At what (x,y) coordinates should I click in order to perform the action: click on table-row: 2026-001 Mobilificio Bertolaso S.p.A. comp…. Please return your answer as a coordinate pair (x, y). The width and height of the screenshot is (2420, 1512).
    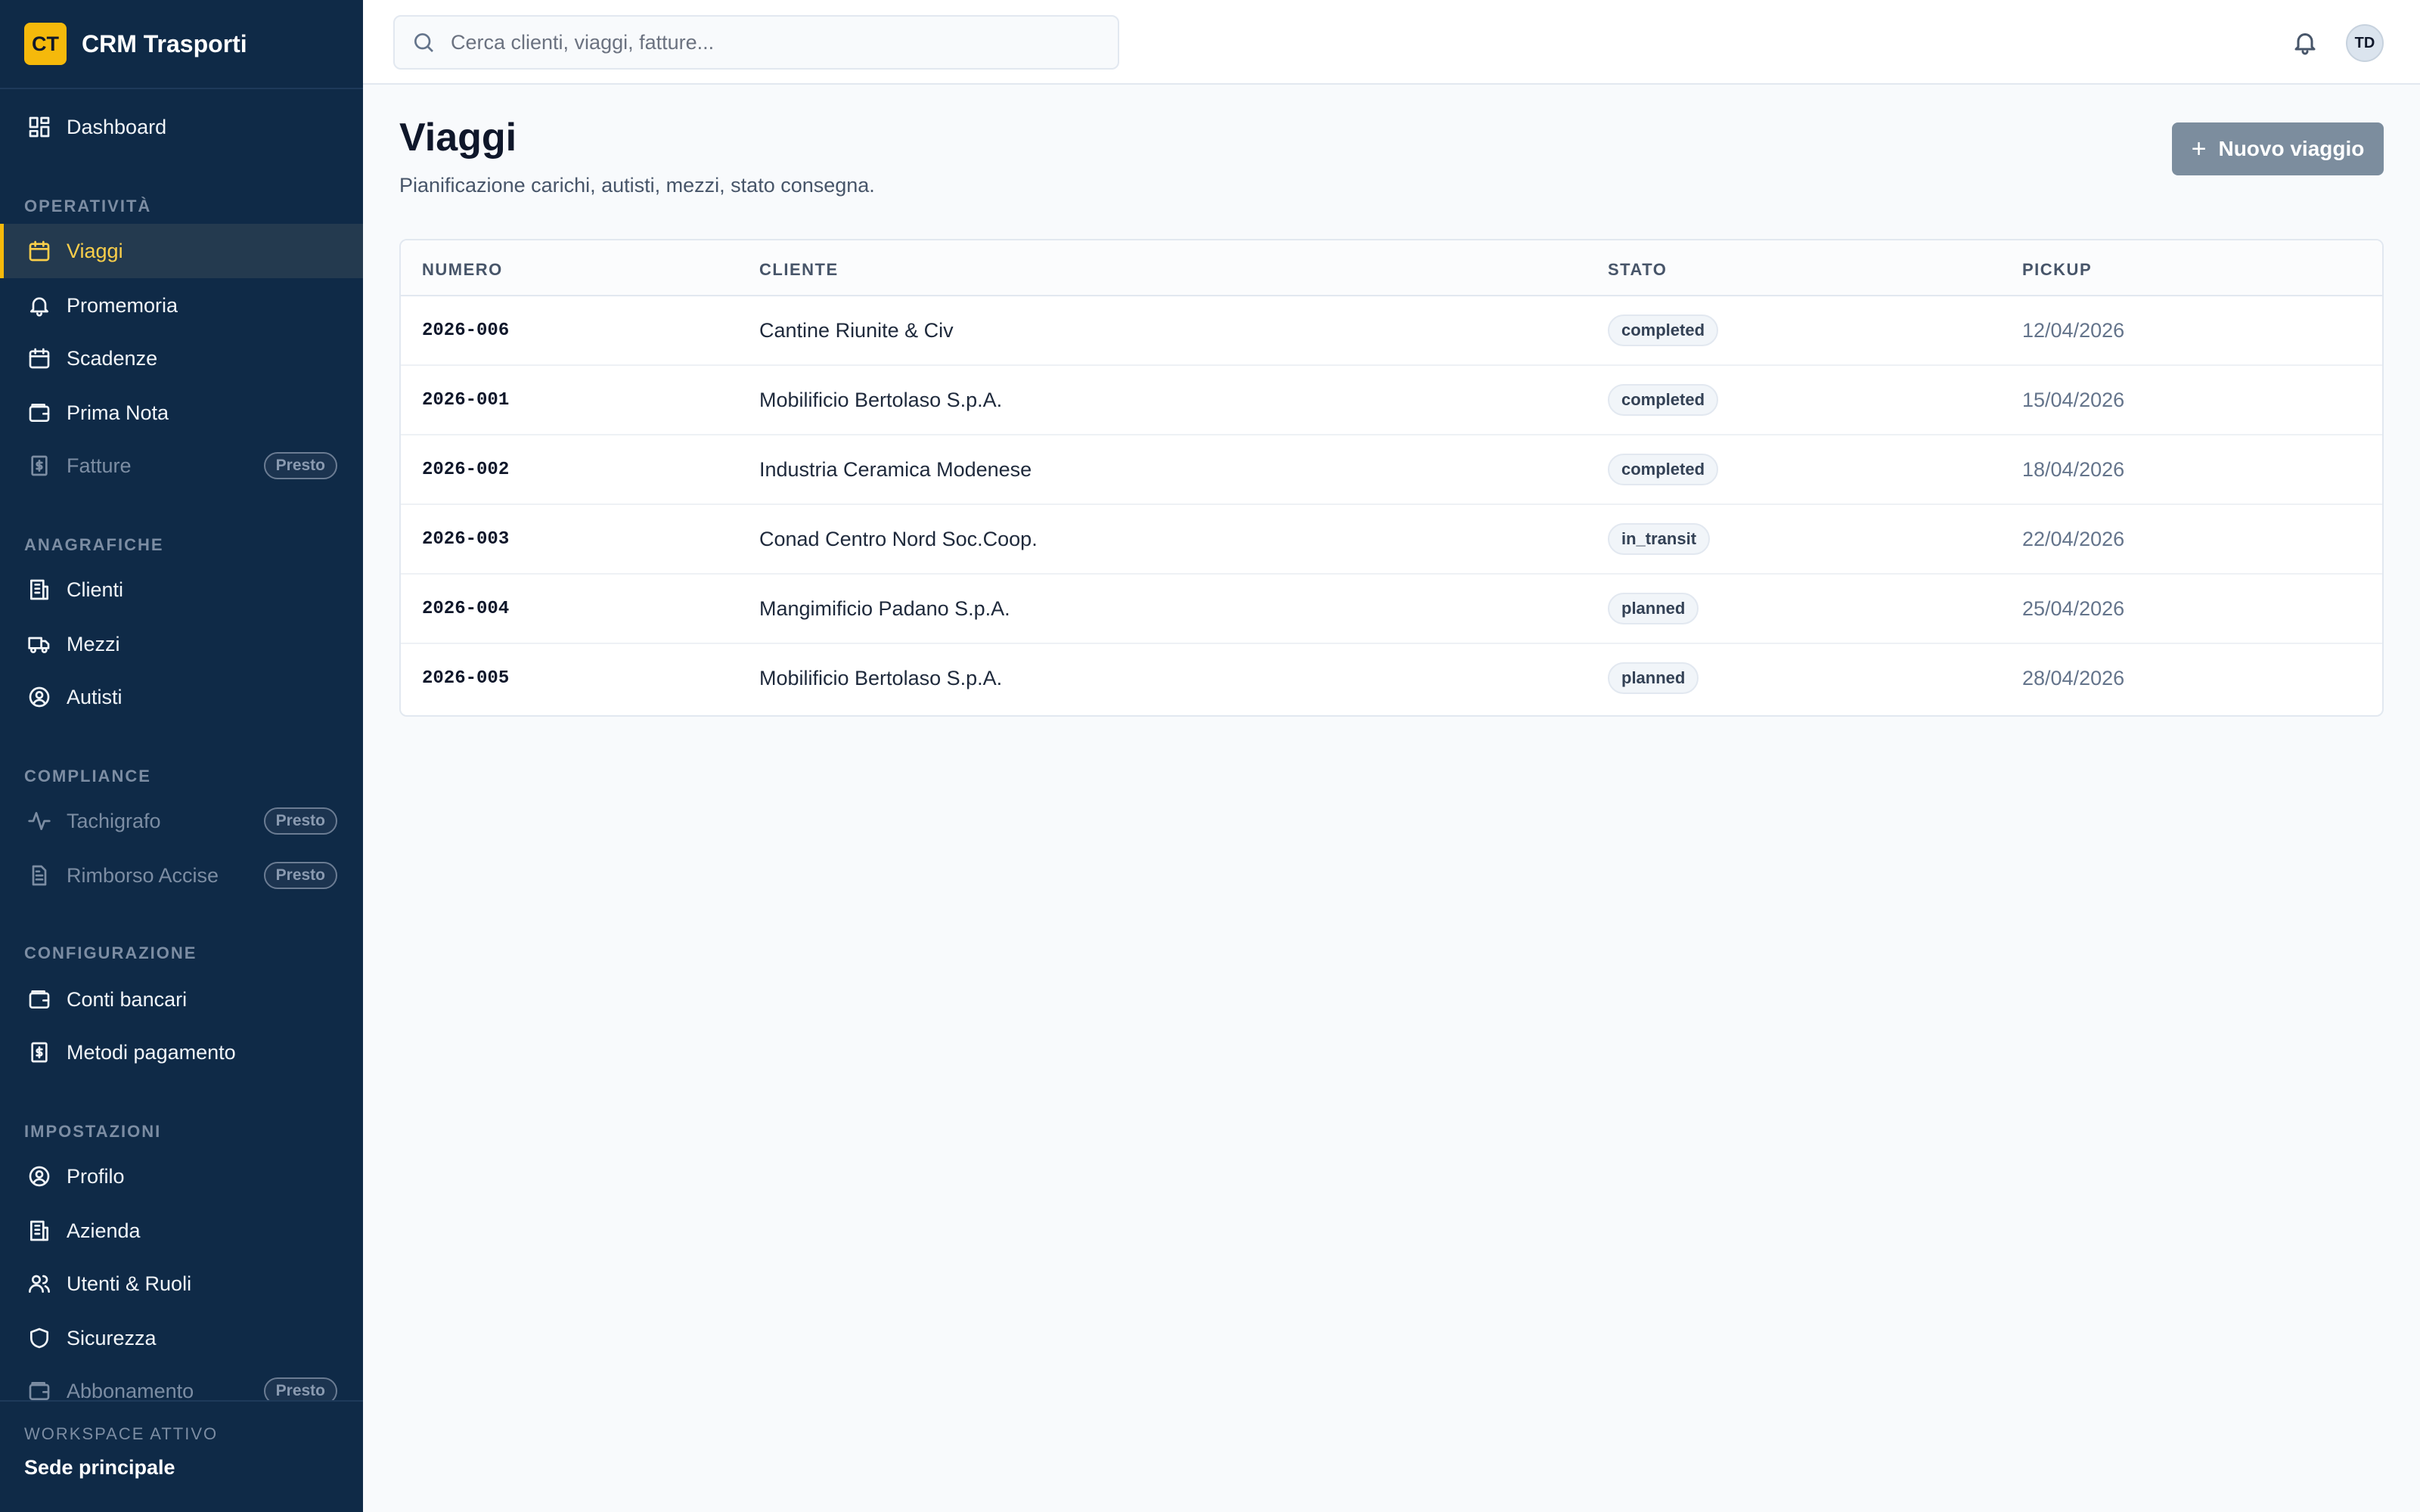
    Looking at the image, I should click on (1391, 401).